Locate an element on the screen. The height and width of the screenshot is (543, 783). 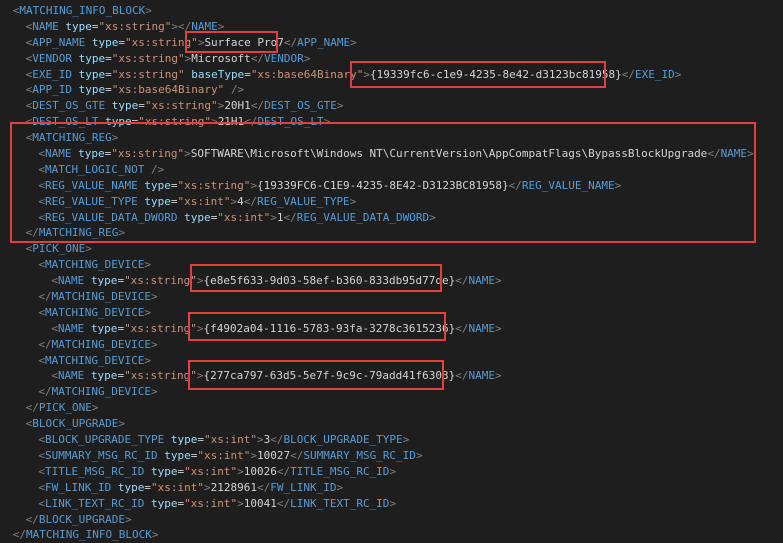
code-line: <APP_ID type="xs:base64Binary" /> is located at coordinates (391, 90).